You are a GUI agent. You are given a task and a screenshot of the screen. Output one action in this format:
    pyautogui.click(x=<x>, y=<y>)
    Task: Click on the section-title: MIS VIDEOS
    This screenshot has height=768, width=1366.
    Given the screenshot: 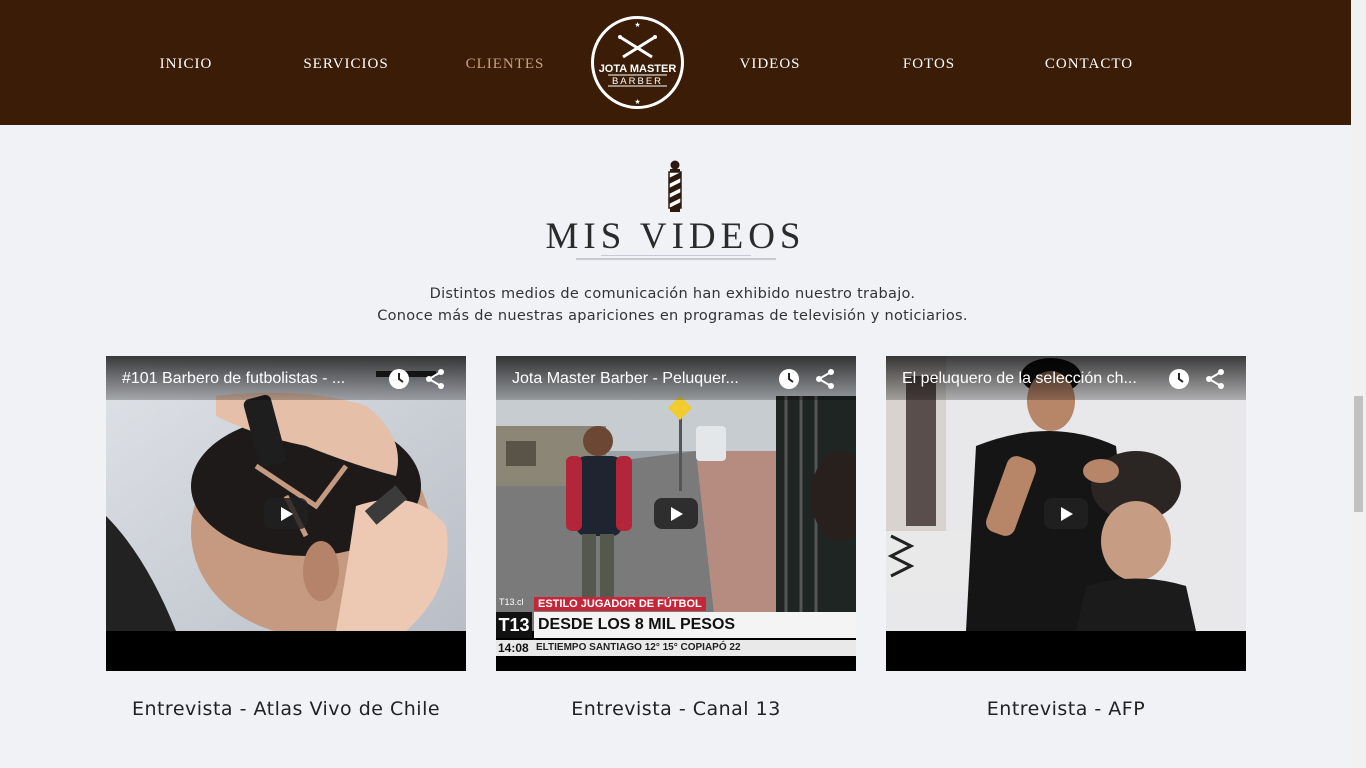 What is the action you would take?
    pyautogui.click(x=675, y=236)
    